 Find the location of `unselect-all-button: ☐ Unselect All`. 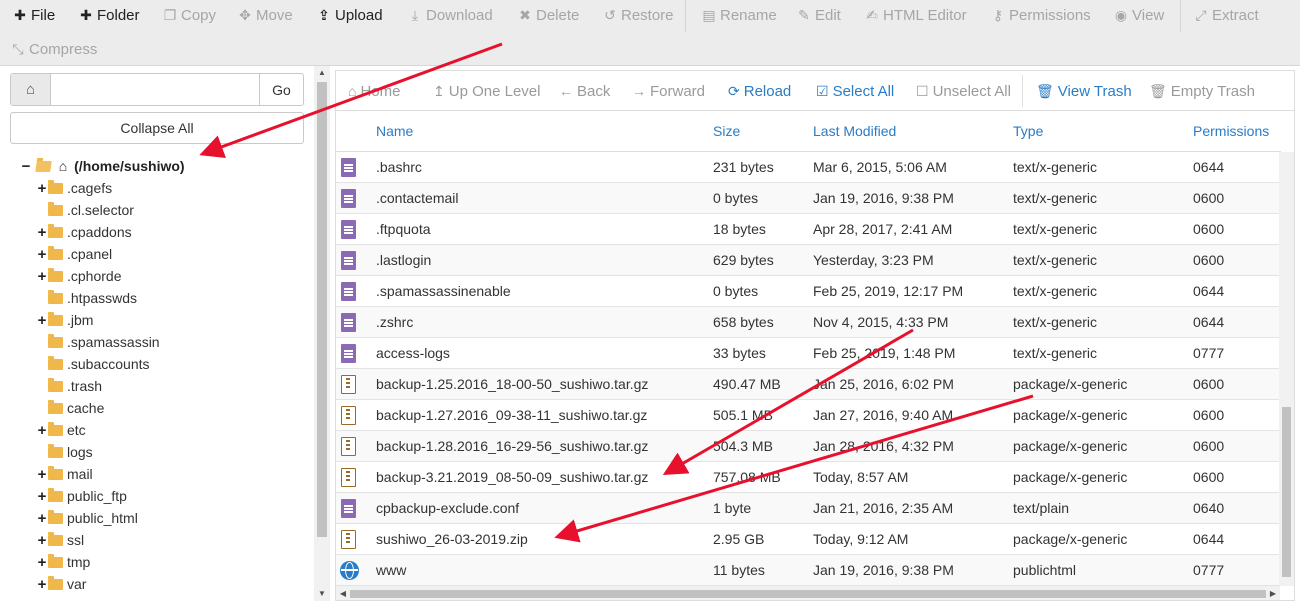

unselect-all-button: ☐ Unselect All is located at coordinates (963, 91).